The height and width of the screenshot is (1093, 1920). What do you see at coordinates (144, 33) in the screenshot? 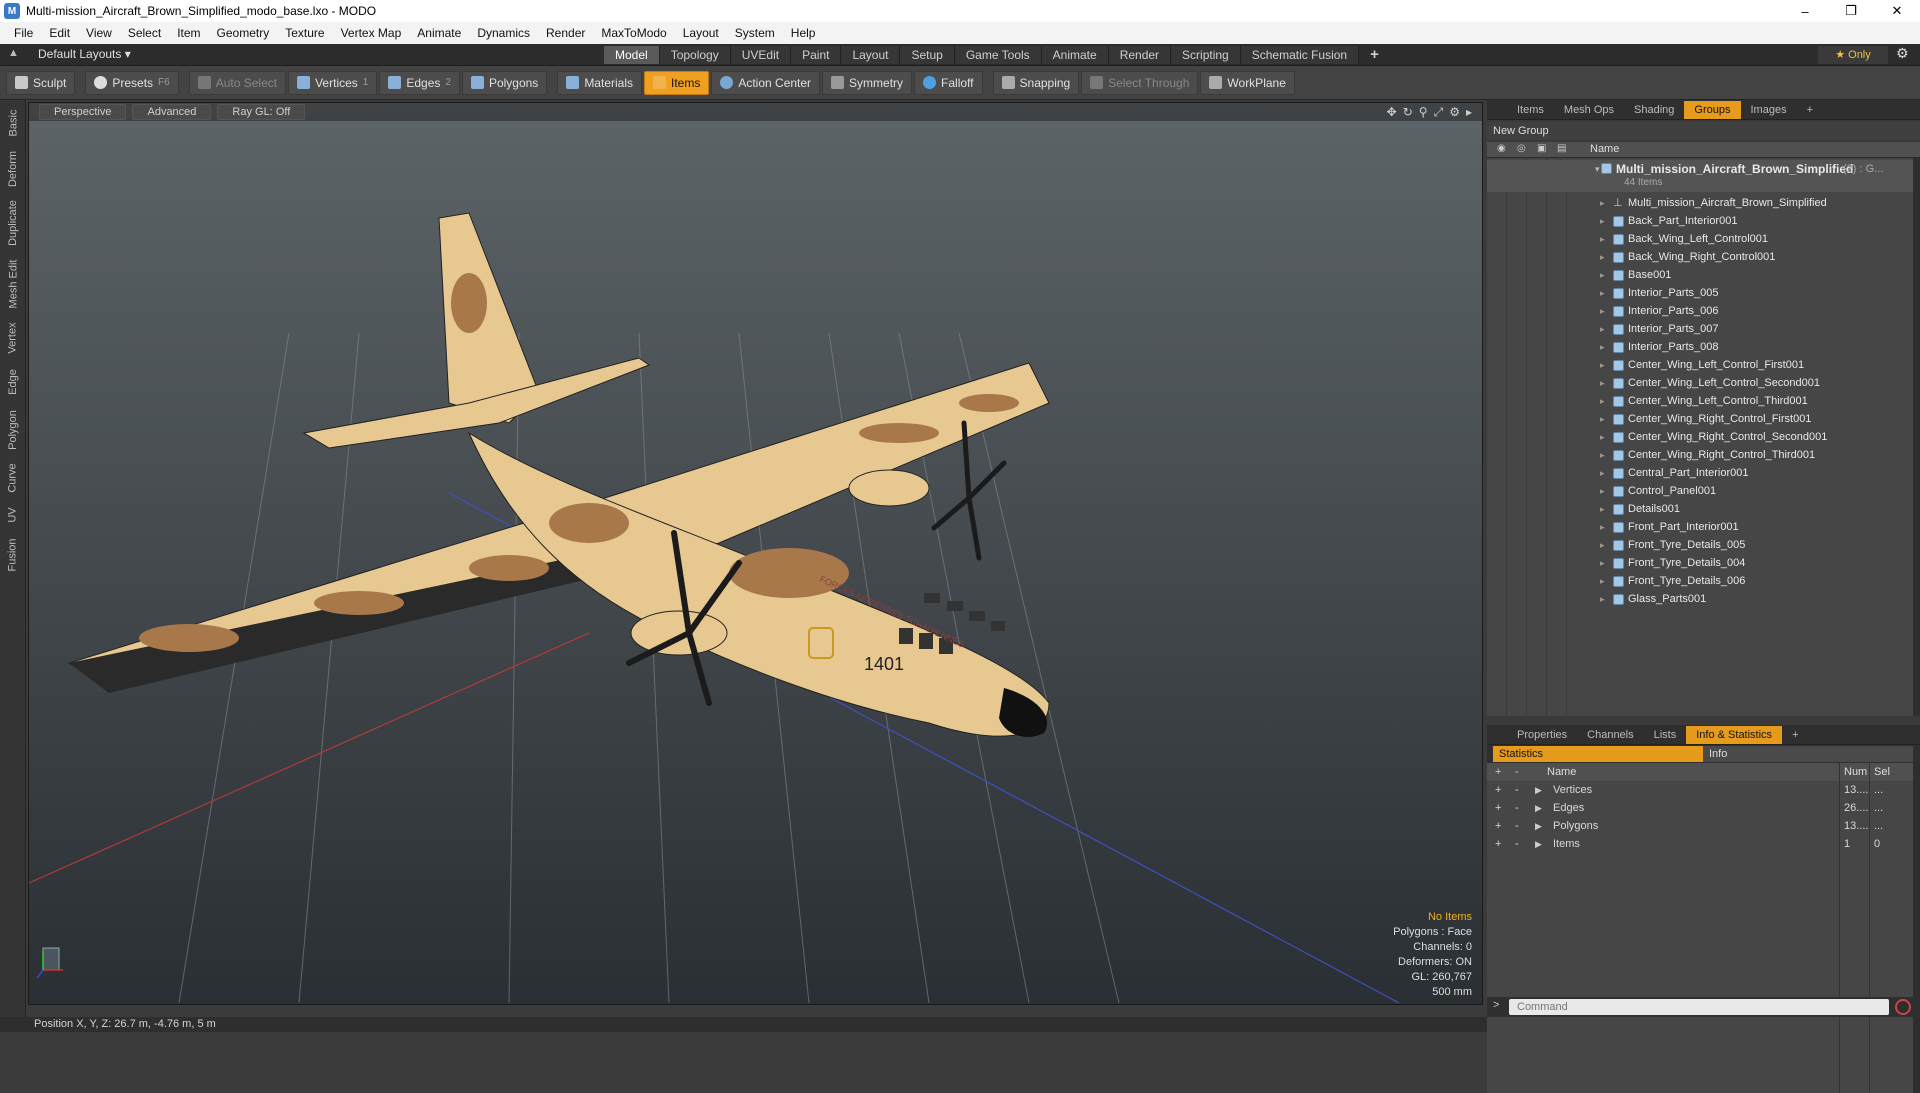
I see `menu-select: Select` at bounding box center [144, 33].